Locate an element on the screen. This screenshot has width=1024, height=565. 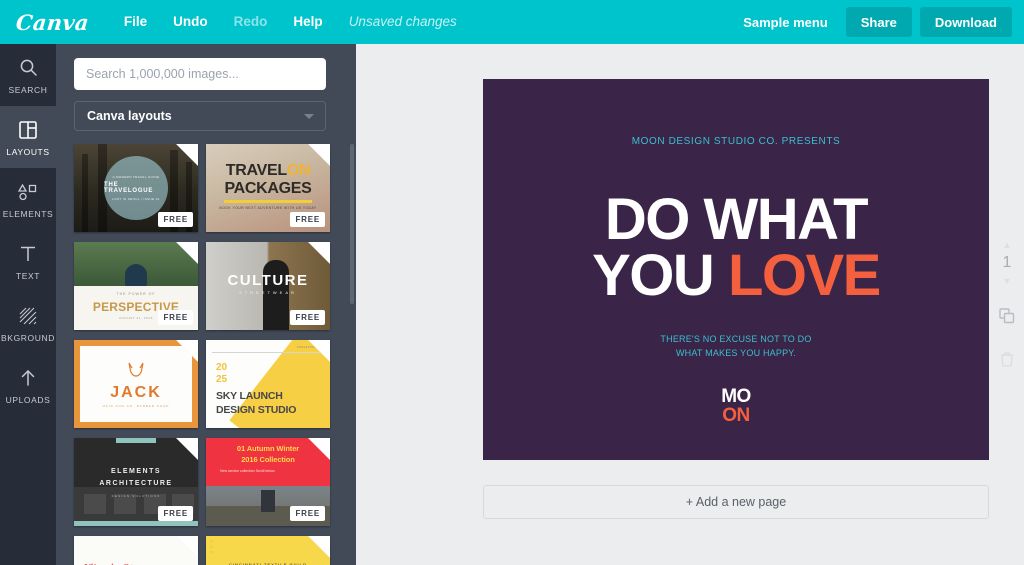
thumb-year-top: 20 is located at coordinates (222, 367).